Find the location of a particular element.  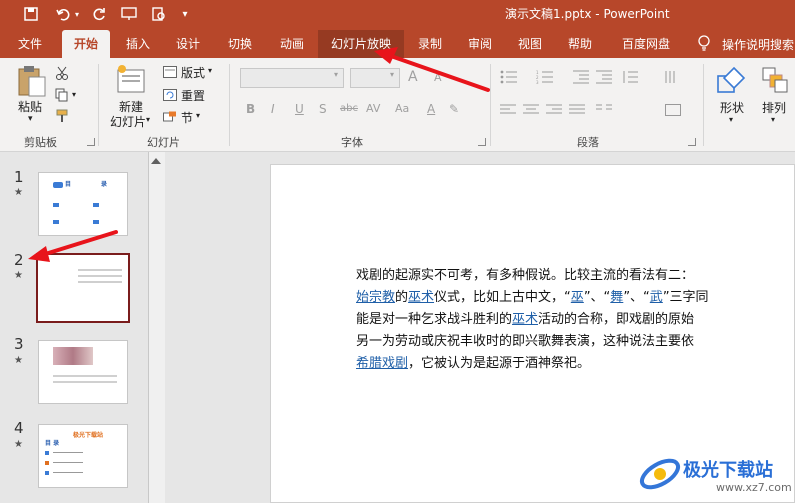

reset-icon is located at coordinates (170, 95).